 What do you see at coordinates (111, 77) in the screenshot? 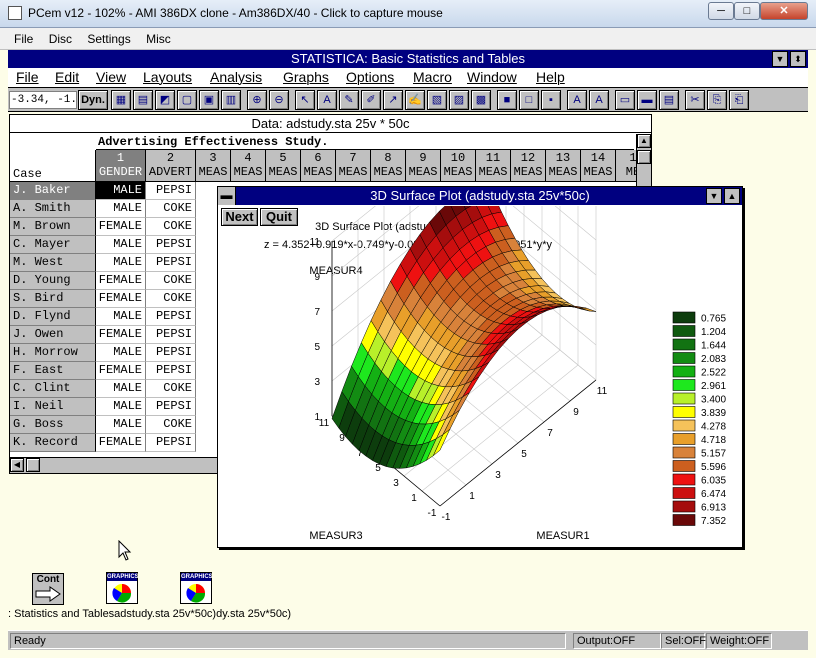
I see `menu-view: View` at bounding box center [111, 77].